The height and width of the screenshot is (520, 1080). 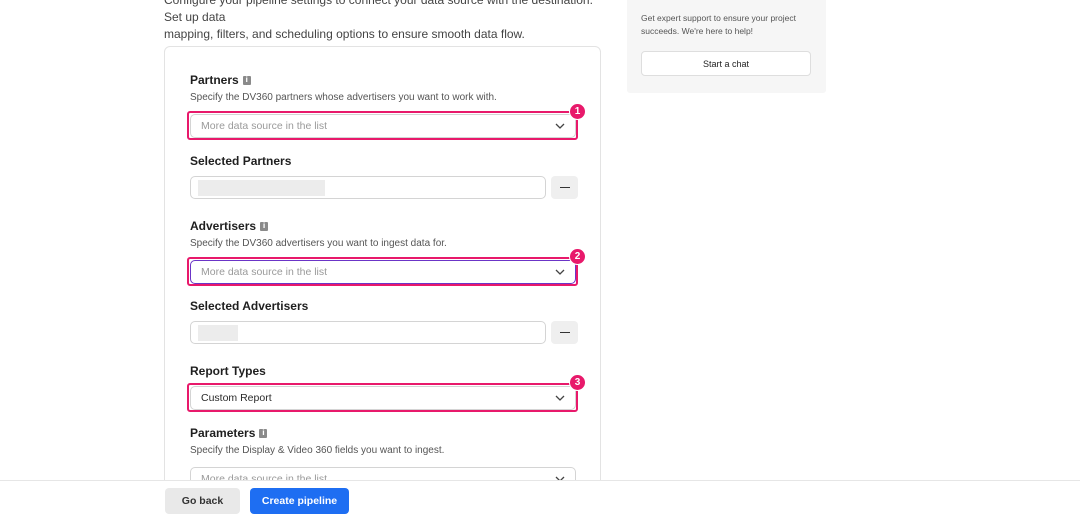 What do you see at coordinates (368, 187) in the screenshot?
I see `selected-partners-input` at bounding box center [368, 187].